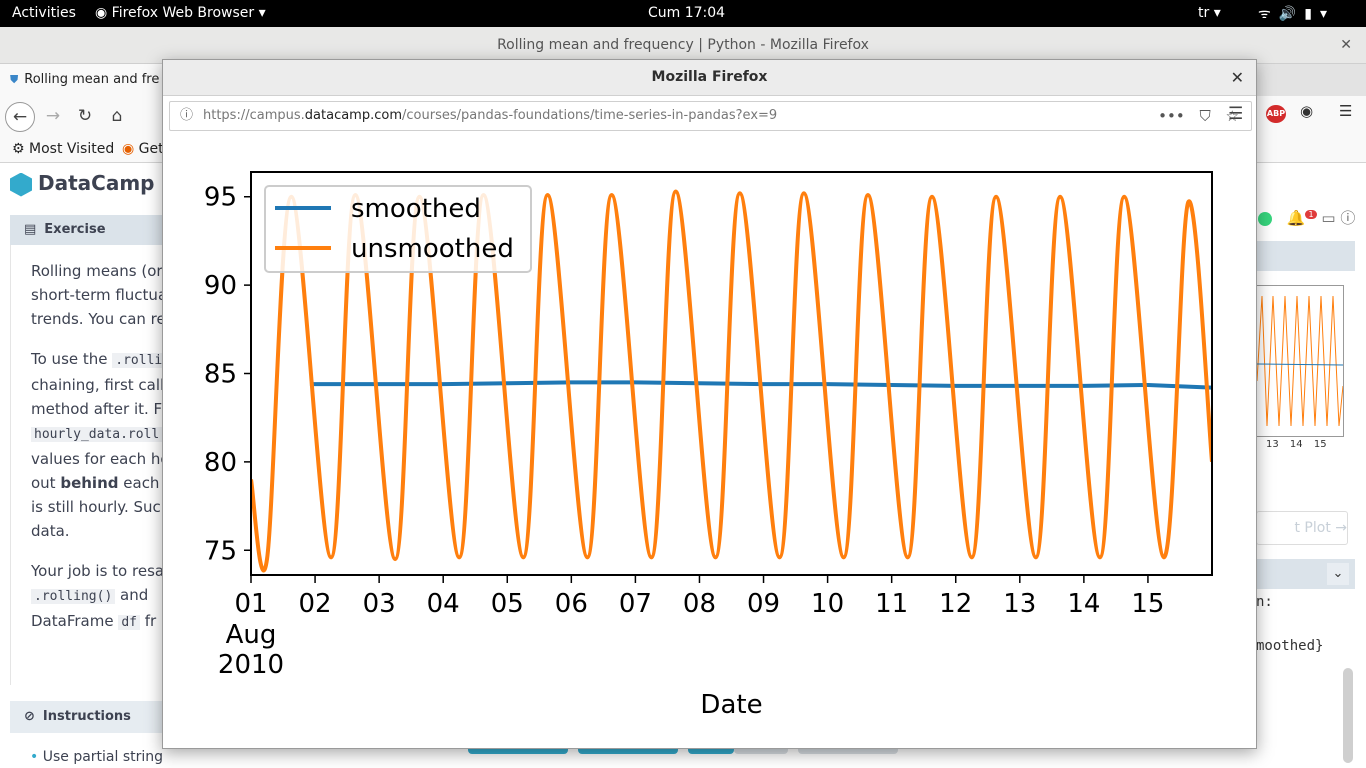  I want to click on volume-icon: 🔊, so click(1287, 14).